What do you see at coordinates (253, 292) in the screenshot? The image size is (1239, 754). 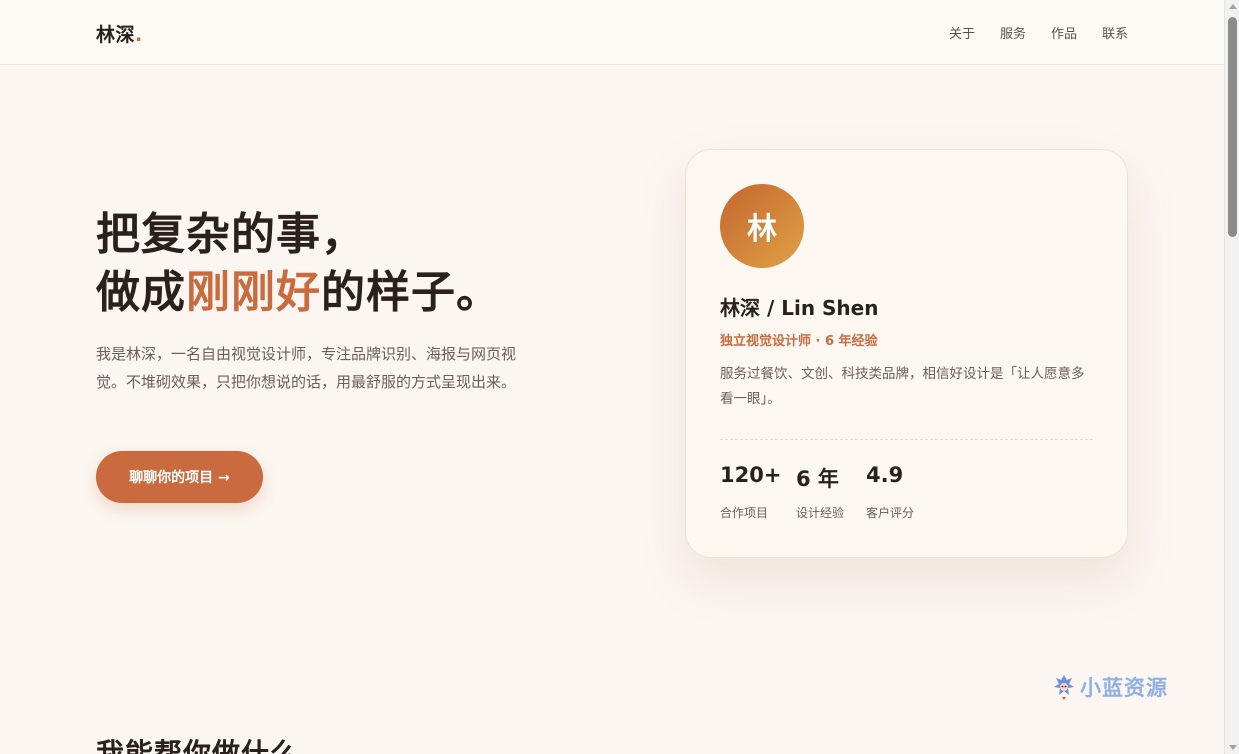 I see `hero-title-accent: 刚刚好` at bounding box center [253, 292].